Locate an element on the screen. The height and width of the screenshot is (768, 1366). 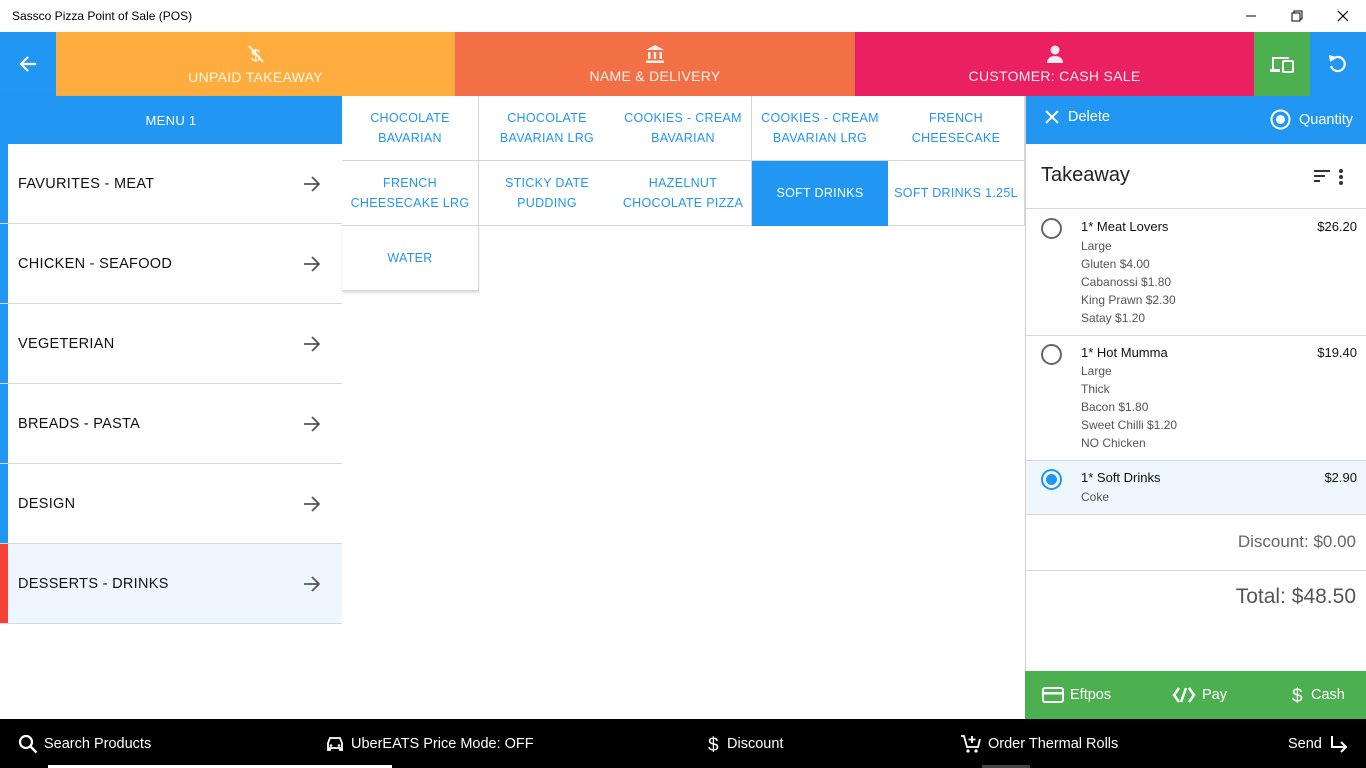
search-products-label: Search Products is located at coordinates (98, 743).